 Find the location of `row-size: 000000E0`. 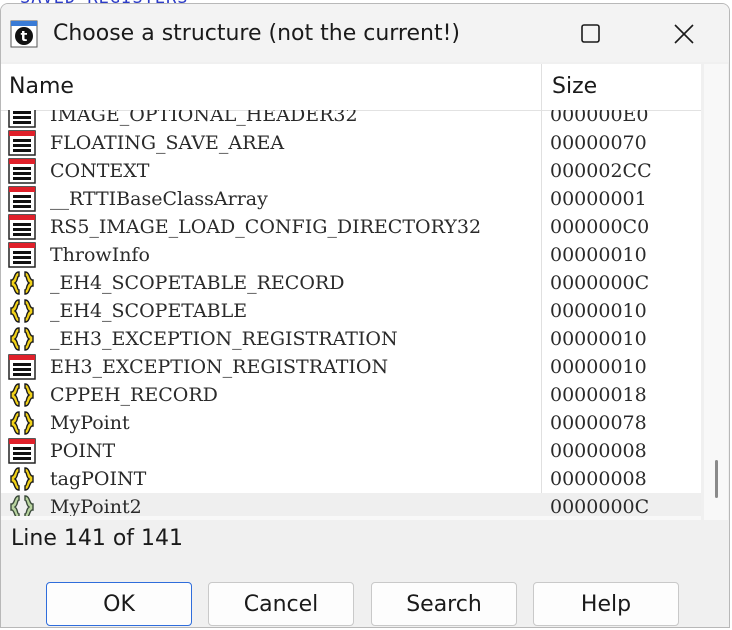

row-size: 000000E0 is located at coordinates (599, 118).